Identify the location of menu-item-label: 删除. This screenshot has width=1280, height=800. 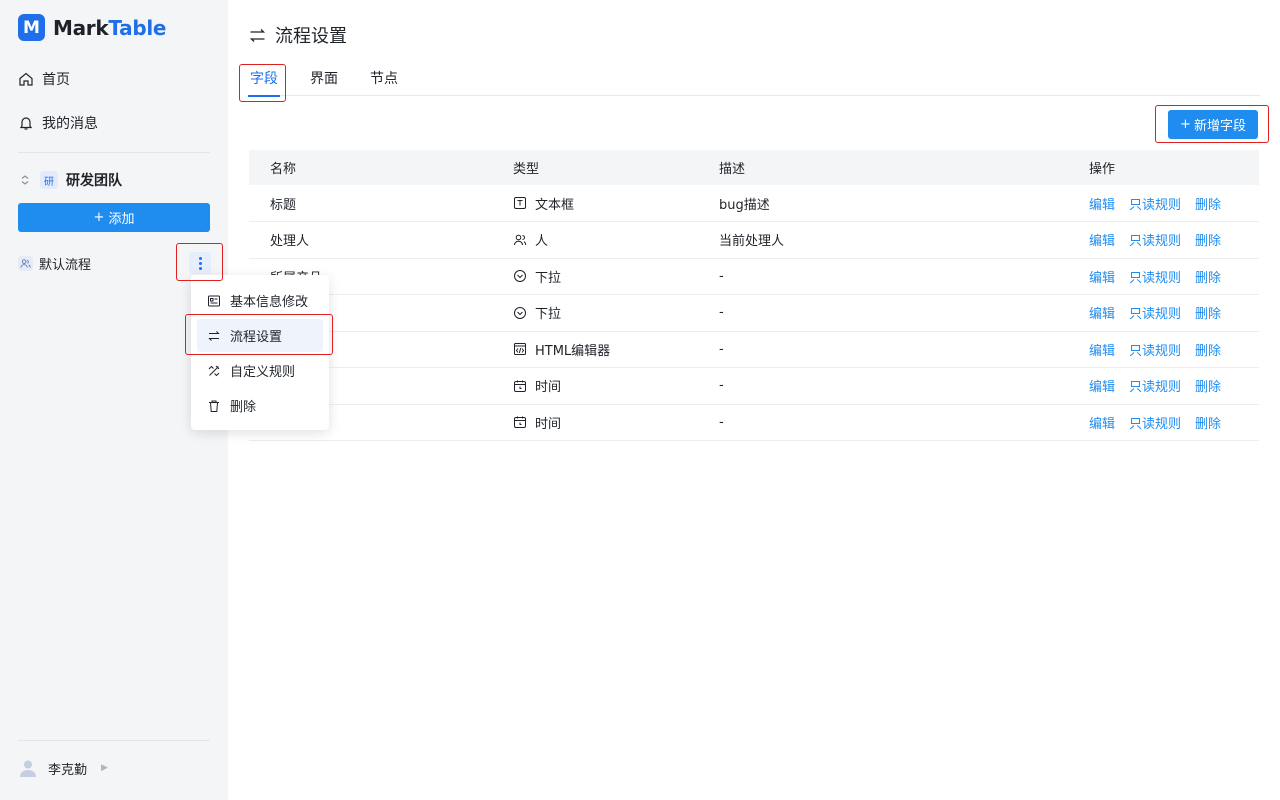
(243, 407).